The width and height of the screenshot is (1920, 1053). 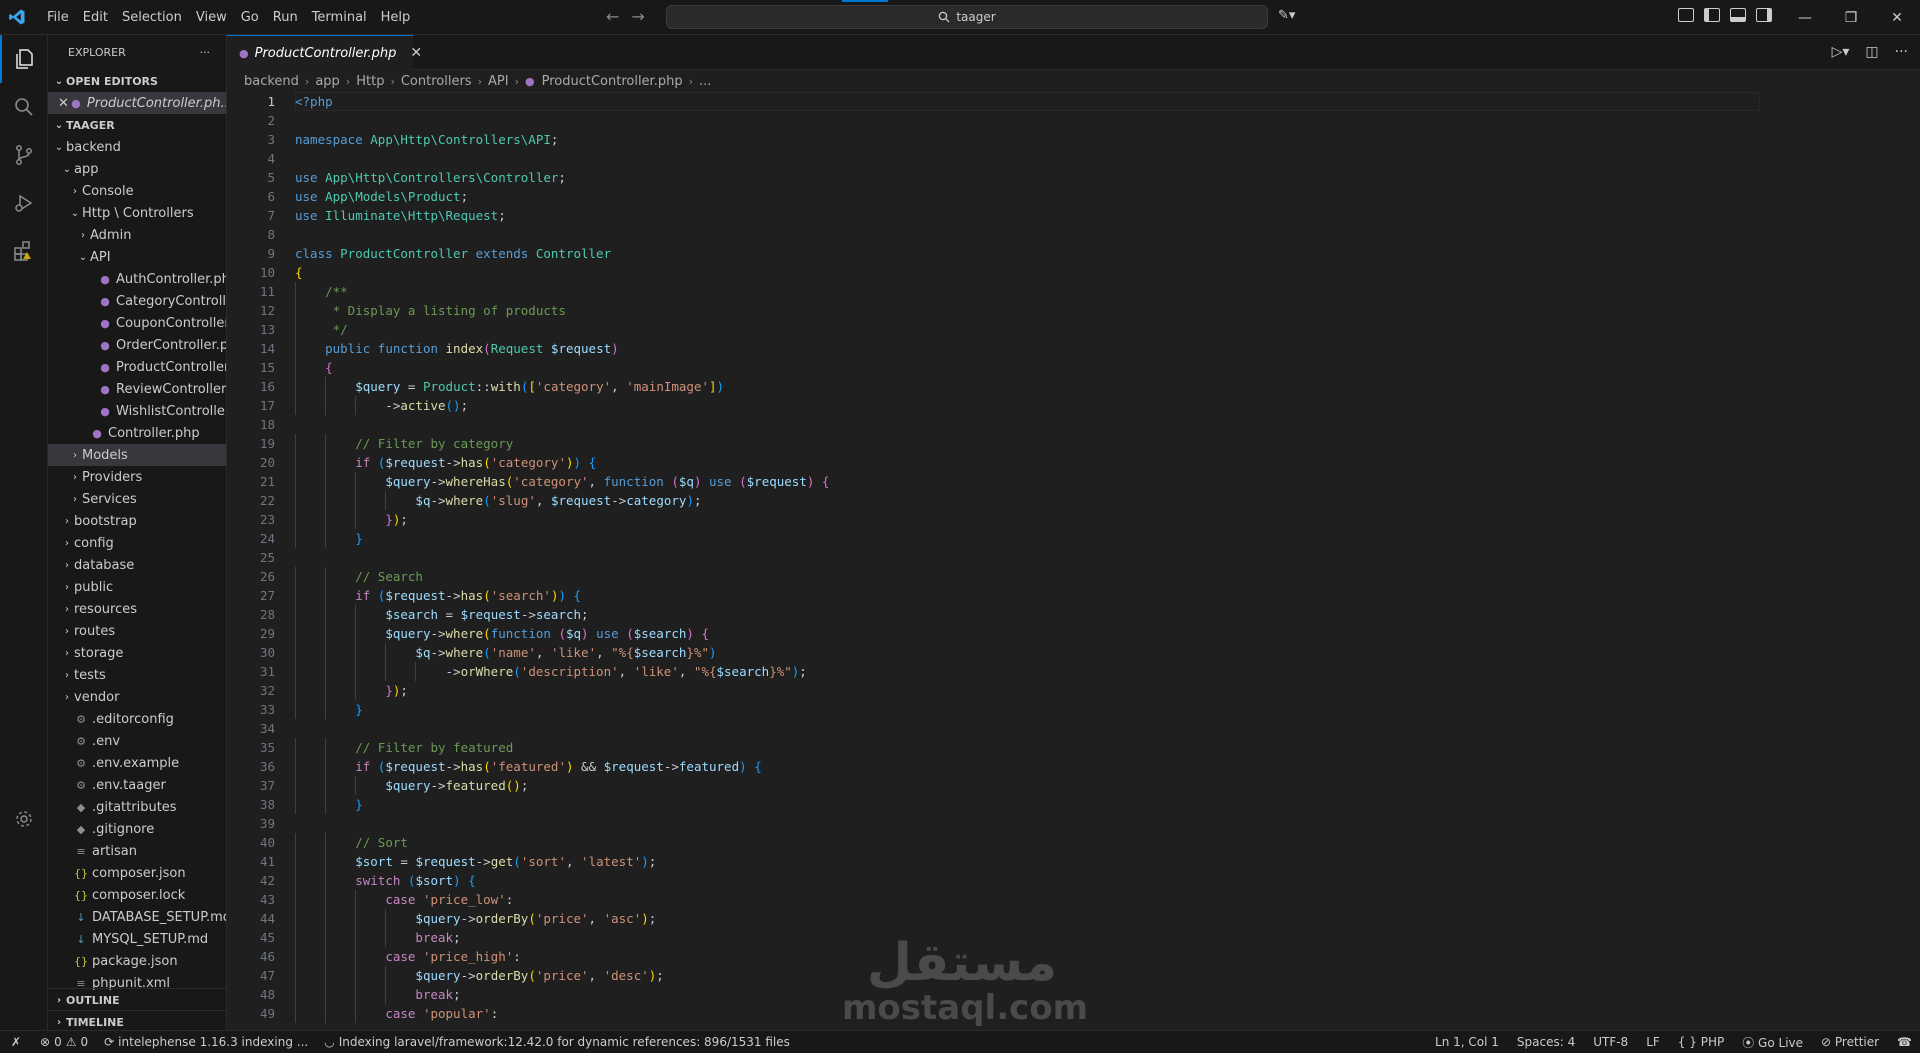 I want to click on close-window-icon: ✕, so click(x=1897, y=17).